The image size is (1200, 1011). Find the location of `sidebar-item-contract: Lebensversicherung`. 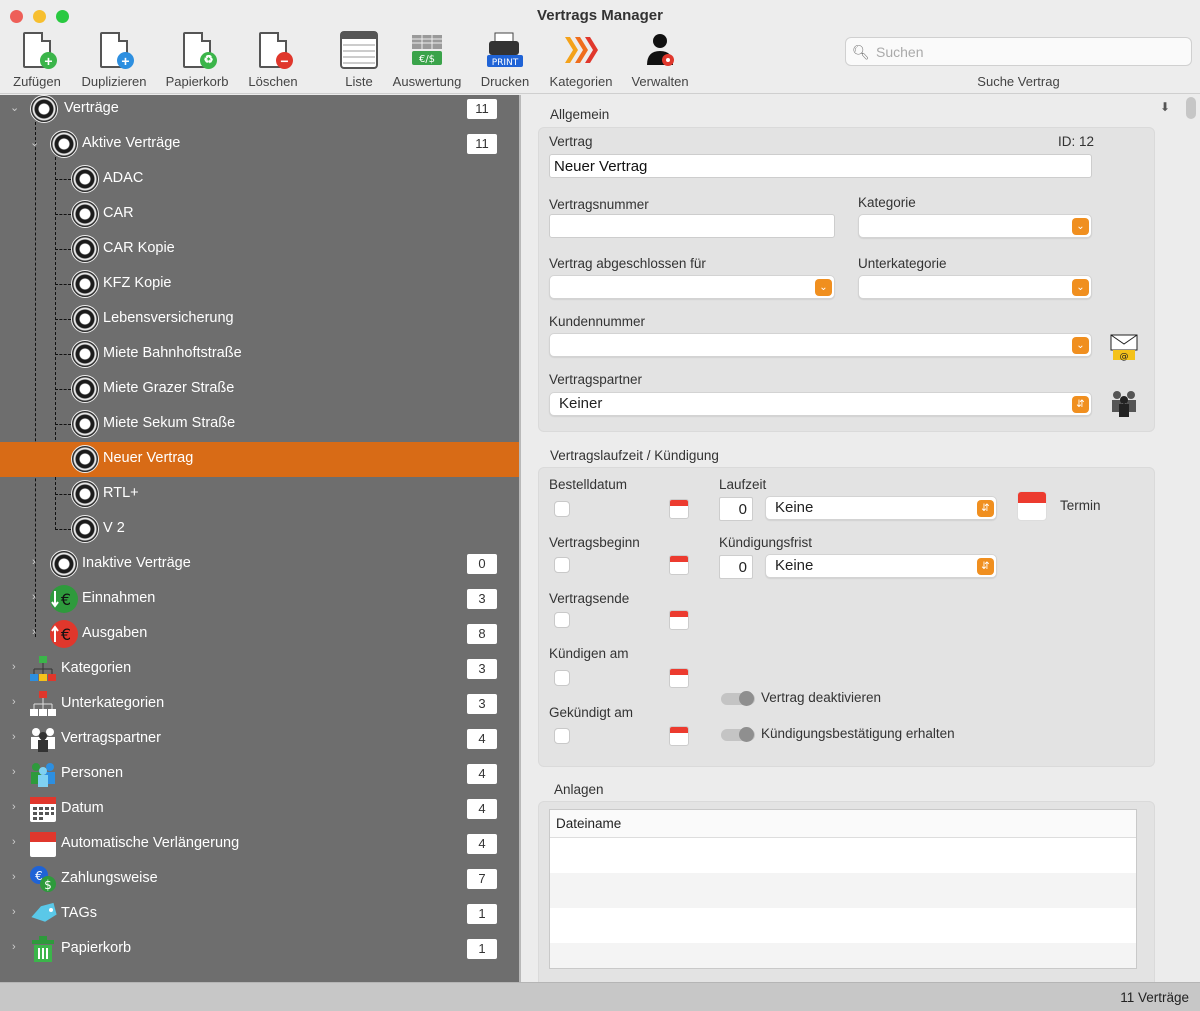

sidebar-item-contract: Lebensversicherung is located at coordinates (259, 319).